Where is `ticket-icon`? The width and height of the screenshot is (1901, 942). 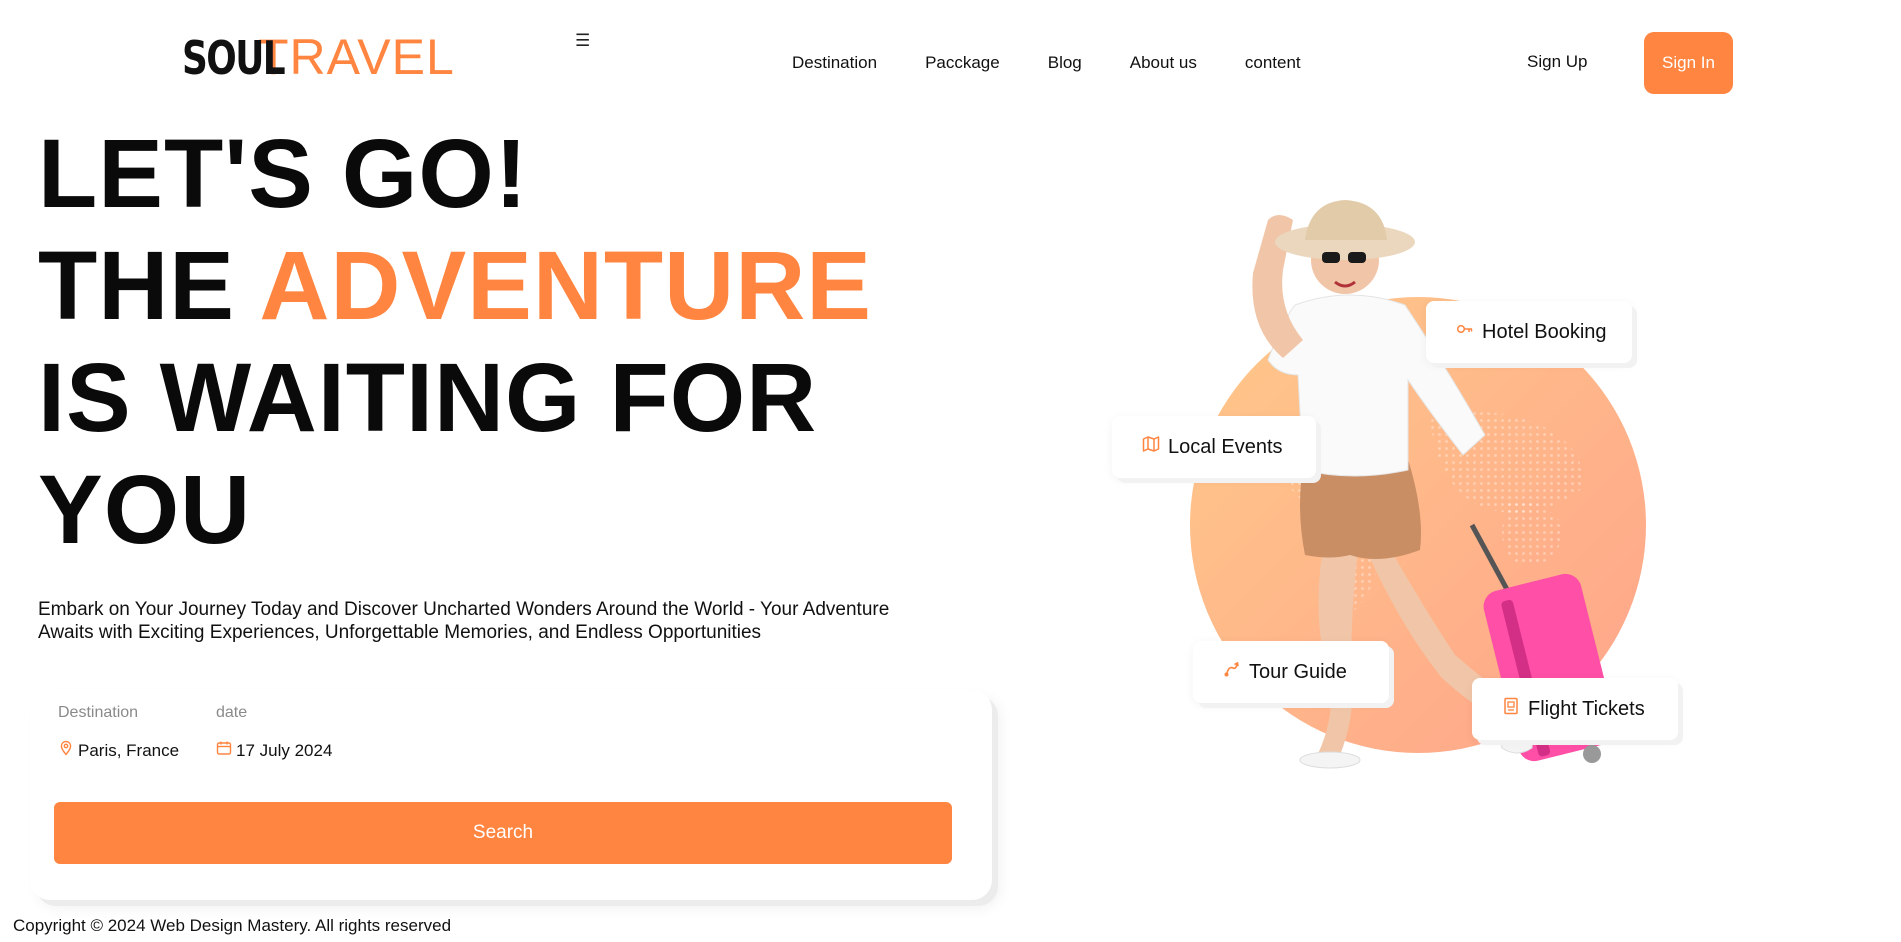 ticket-icon is located at coordinates (1511, 709).